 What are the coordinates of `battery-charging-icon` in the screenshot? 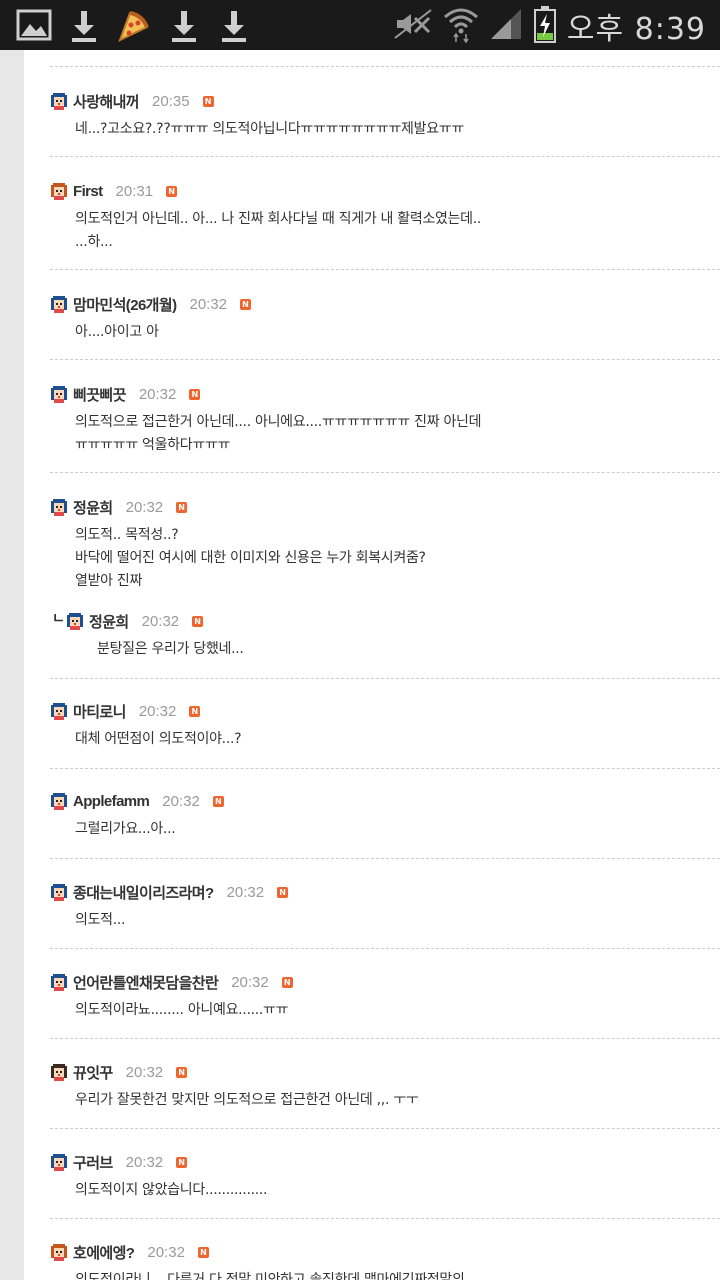 It's located at (545, 26).